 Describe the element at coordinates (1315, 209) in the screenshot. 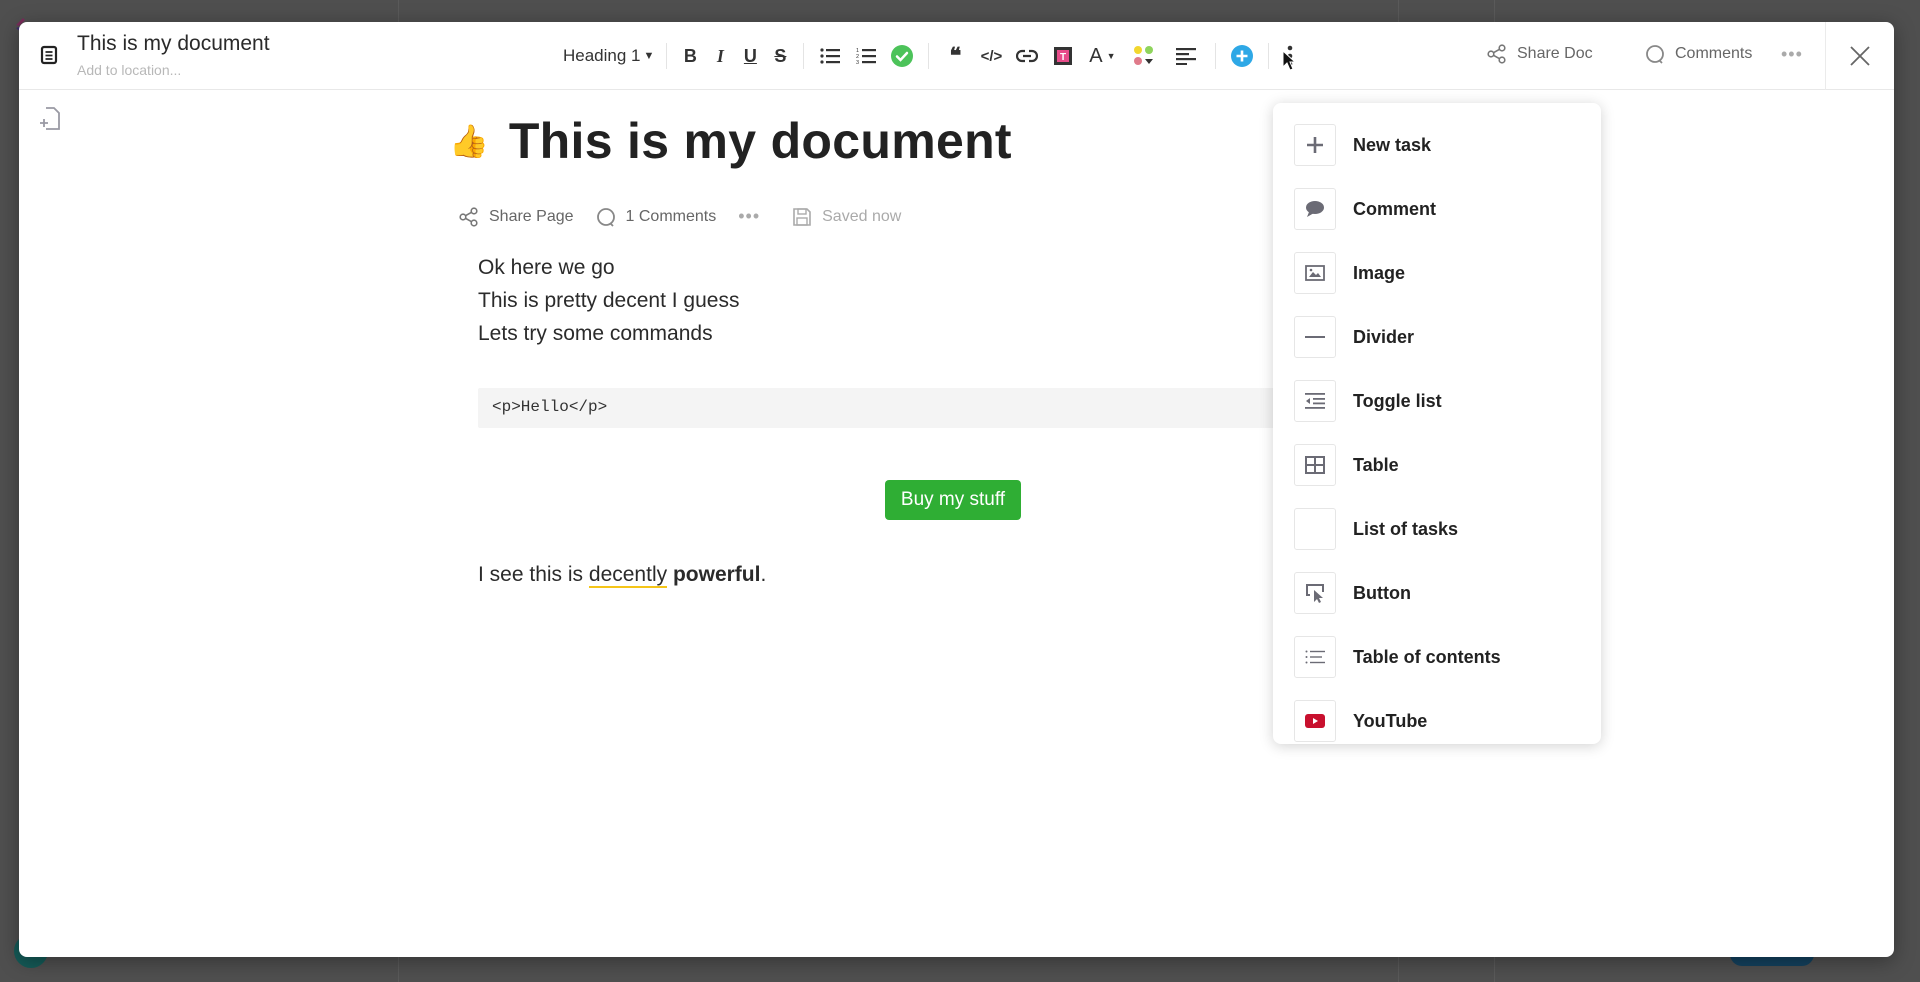

I see `comment-icon` at that location.